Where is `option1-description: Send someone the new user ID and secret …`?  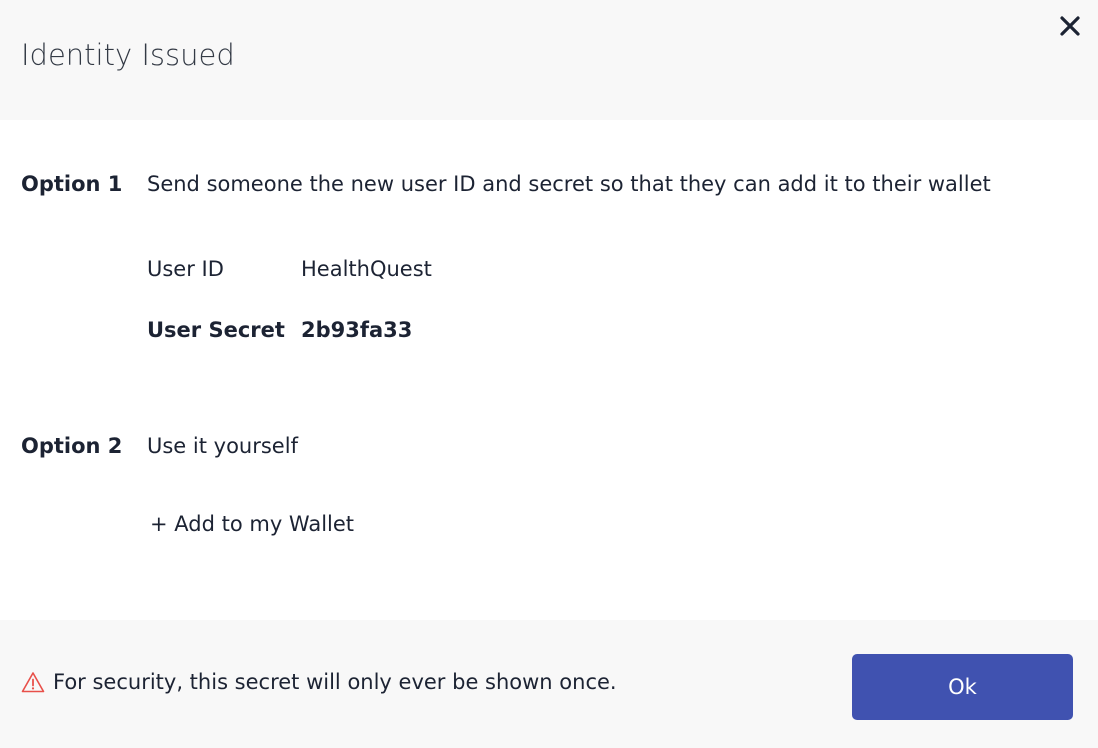
option1-description: Send someone the new user ID and secret … is located at coordinates (569, 184).